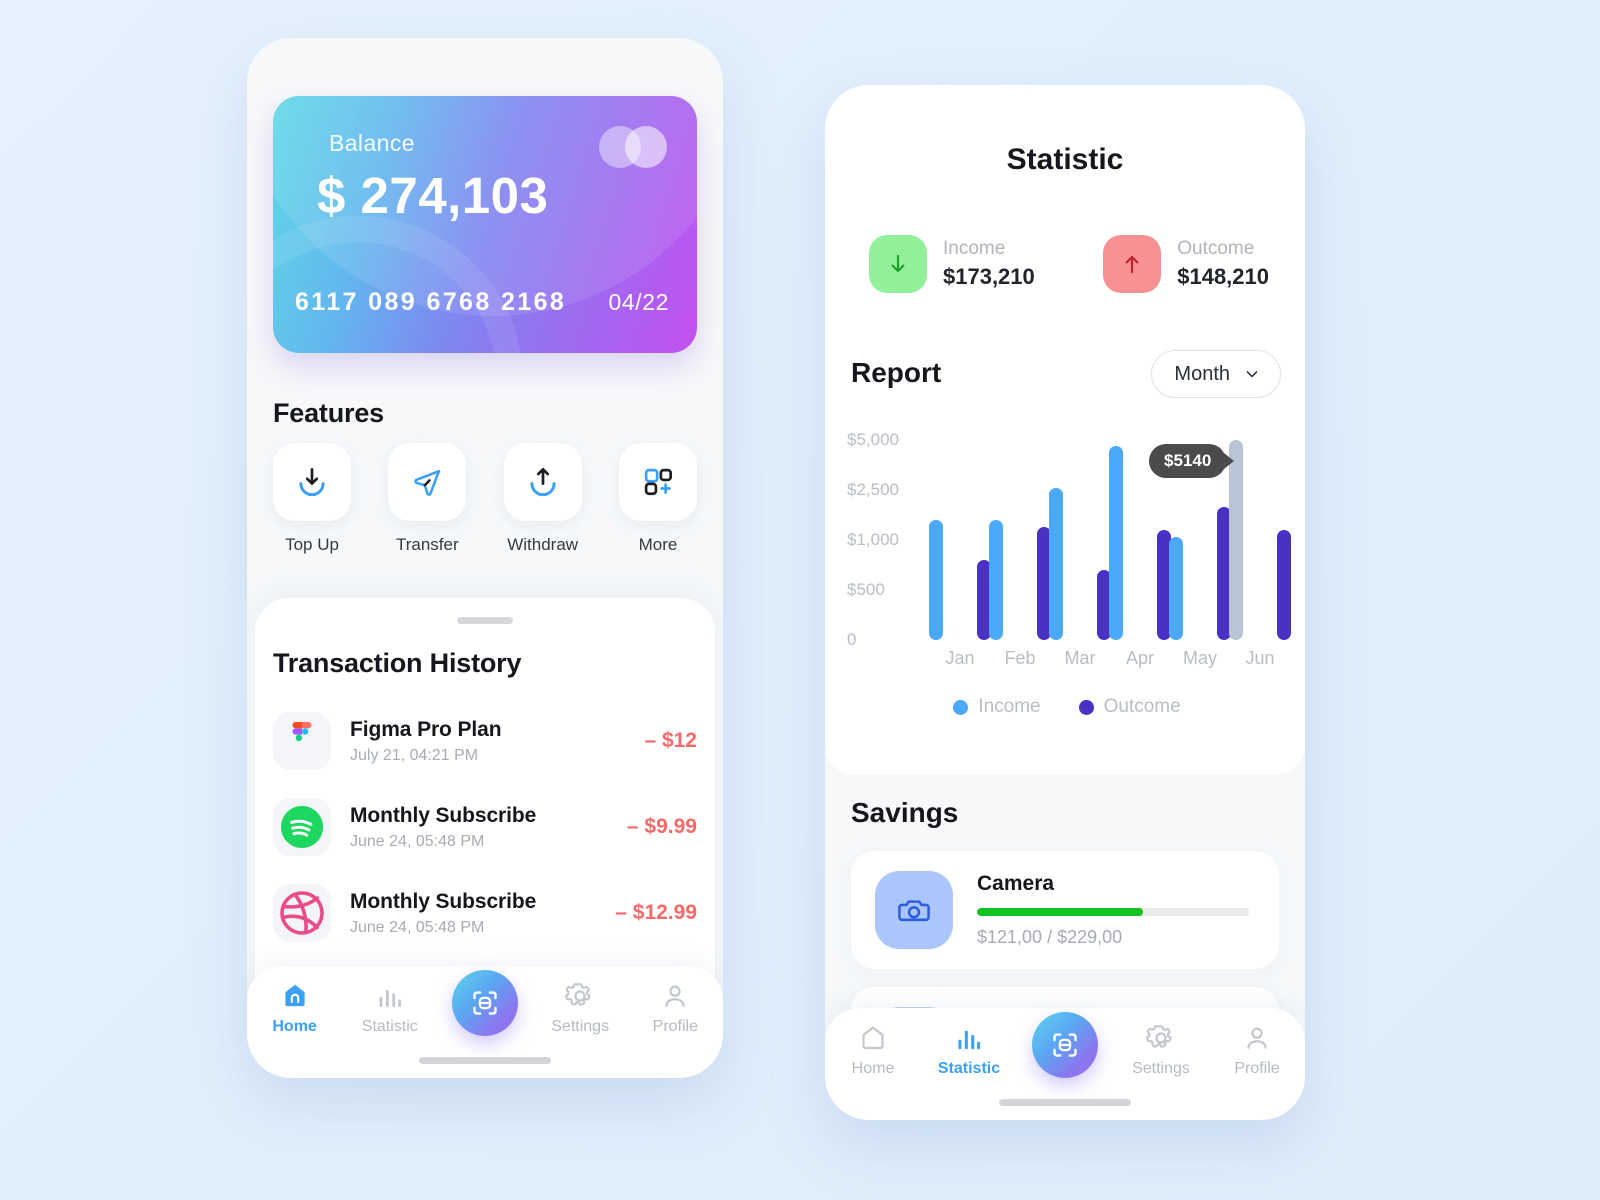  I want to click on savings-progress-fill, so click(1060, 912).